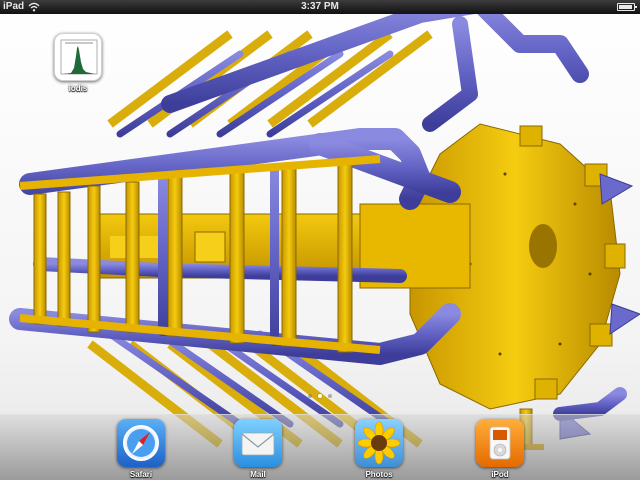 Image resolution: width=640 pixels, height=480 pixels. I want to click on app-label-mail: Mail, so click(258, 474).